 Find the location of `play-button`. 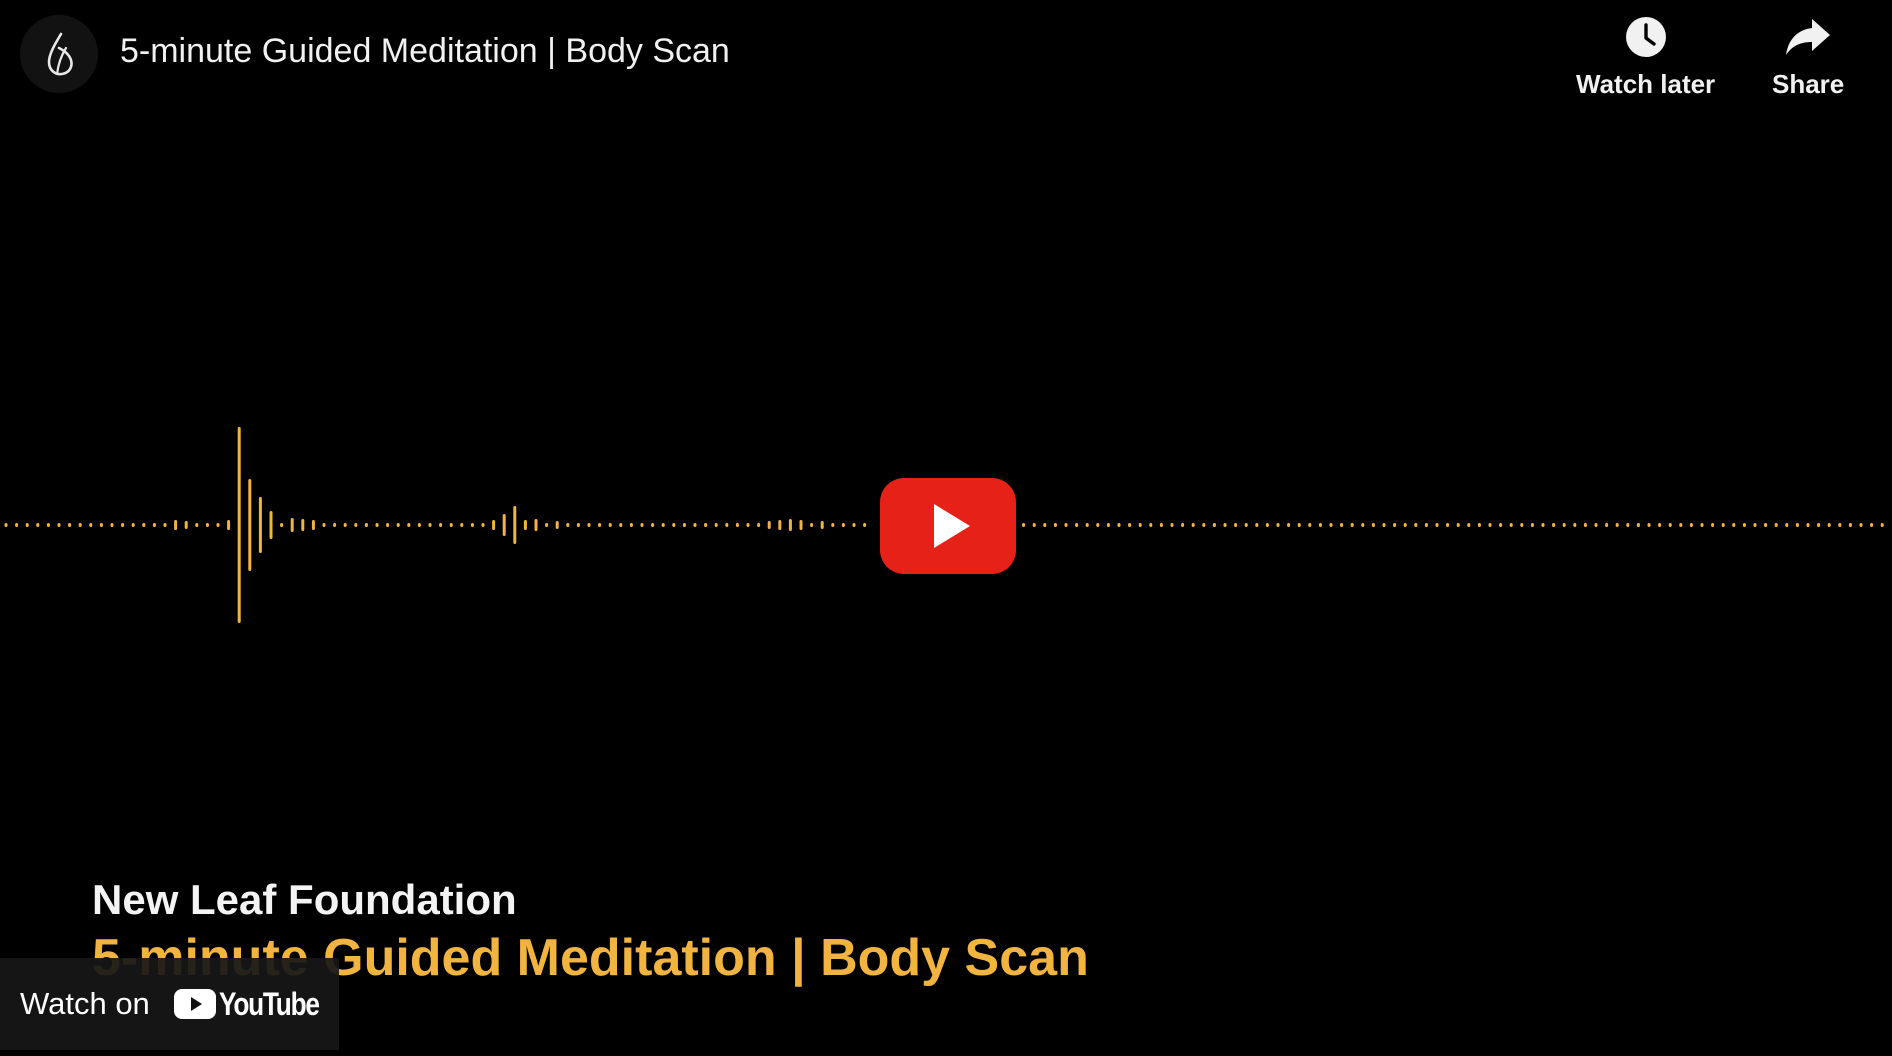

play-button is located at coordinates (948, 526).